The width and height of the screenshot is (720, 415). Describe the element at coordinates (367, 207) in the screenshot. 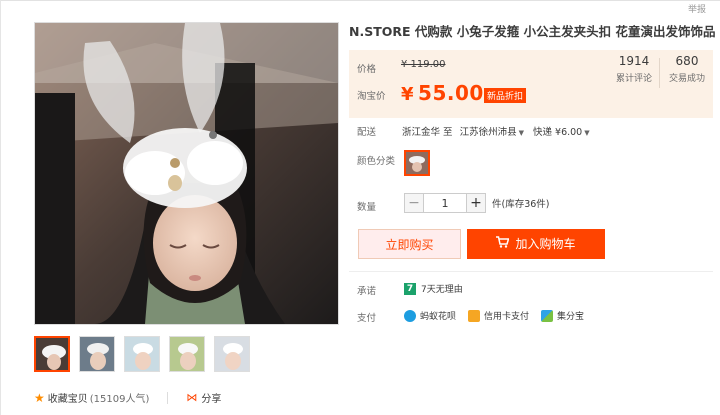

I see `quantity-label: 数量` at that location.